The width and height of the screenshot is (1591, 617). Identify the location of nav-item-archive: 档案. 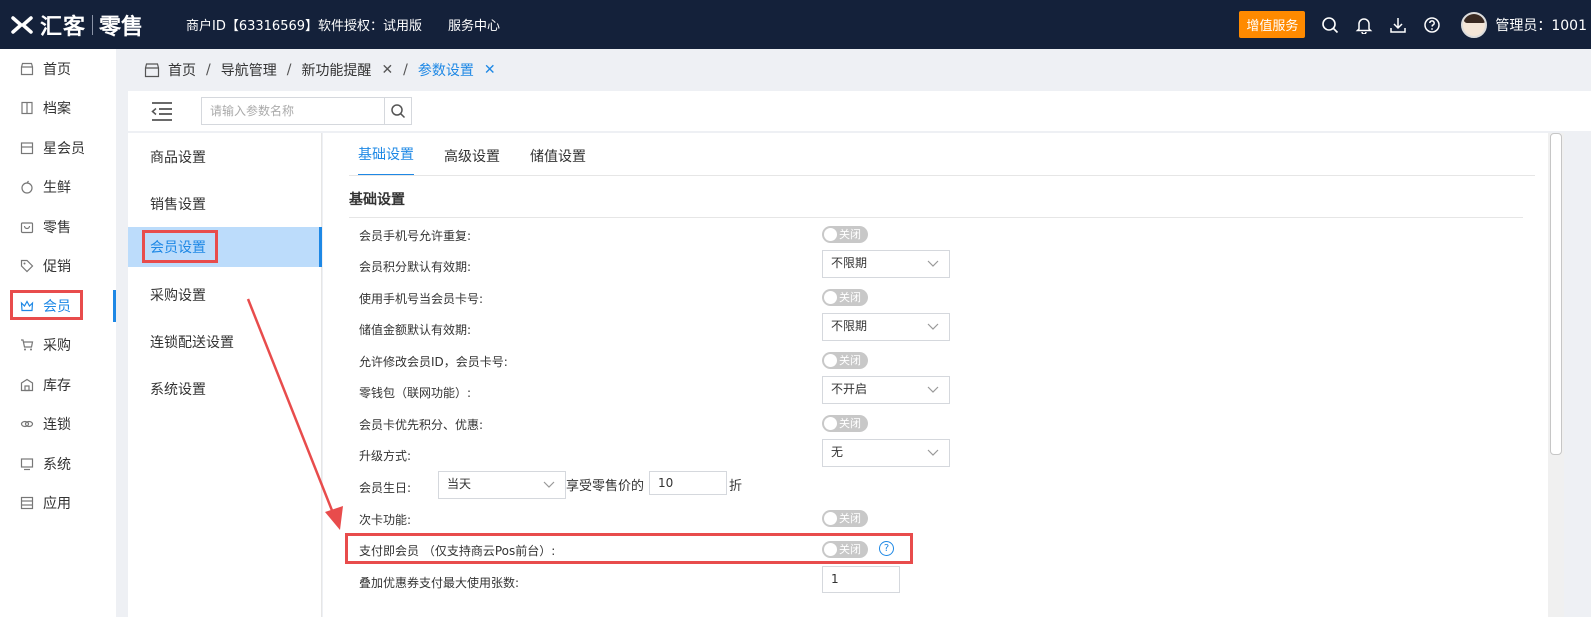
(58, 109).